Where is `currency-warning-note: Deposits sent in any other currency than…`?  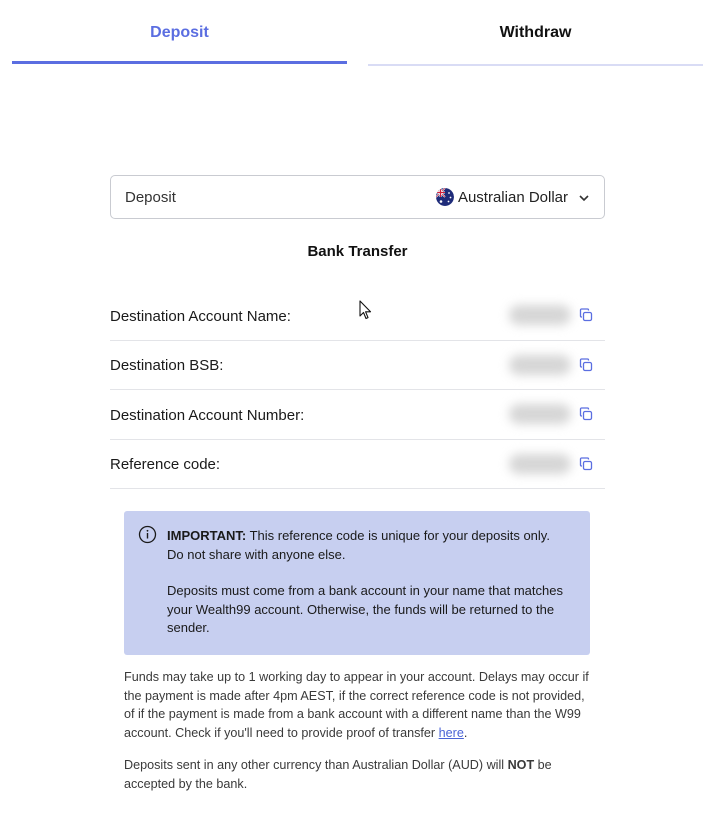 currency-warning-note: Deposits sent in any other currency than… is located at coordinates (357, 774).